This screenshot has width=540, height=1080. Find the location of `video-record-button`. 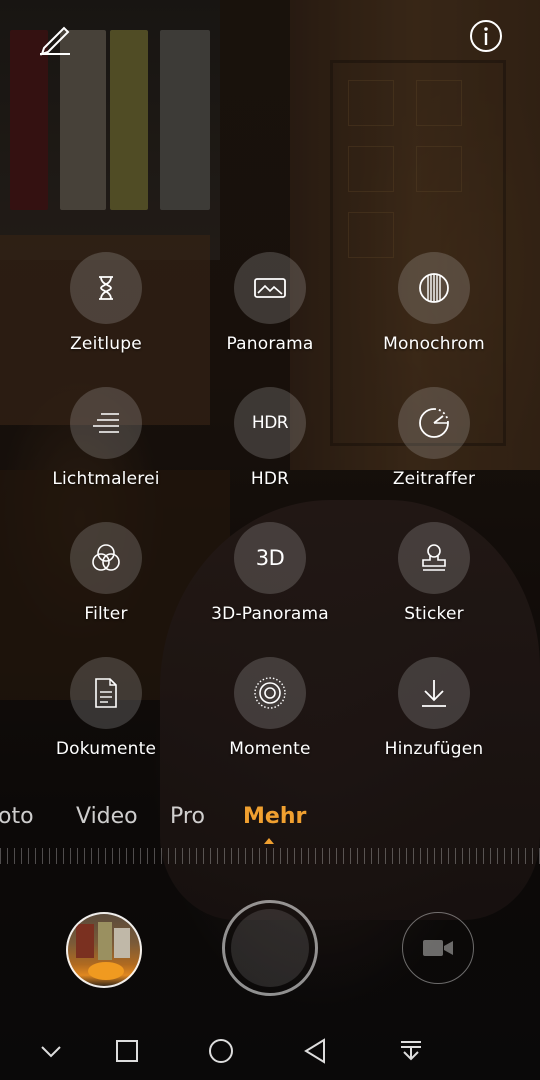

video-record-button is located at coordinates (438, 948).